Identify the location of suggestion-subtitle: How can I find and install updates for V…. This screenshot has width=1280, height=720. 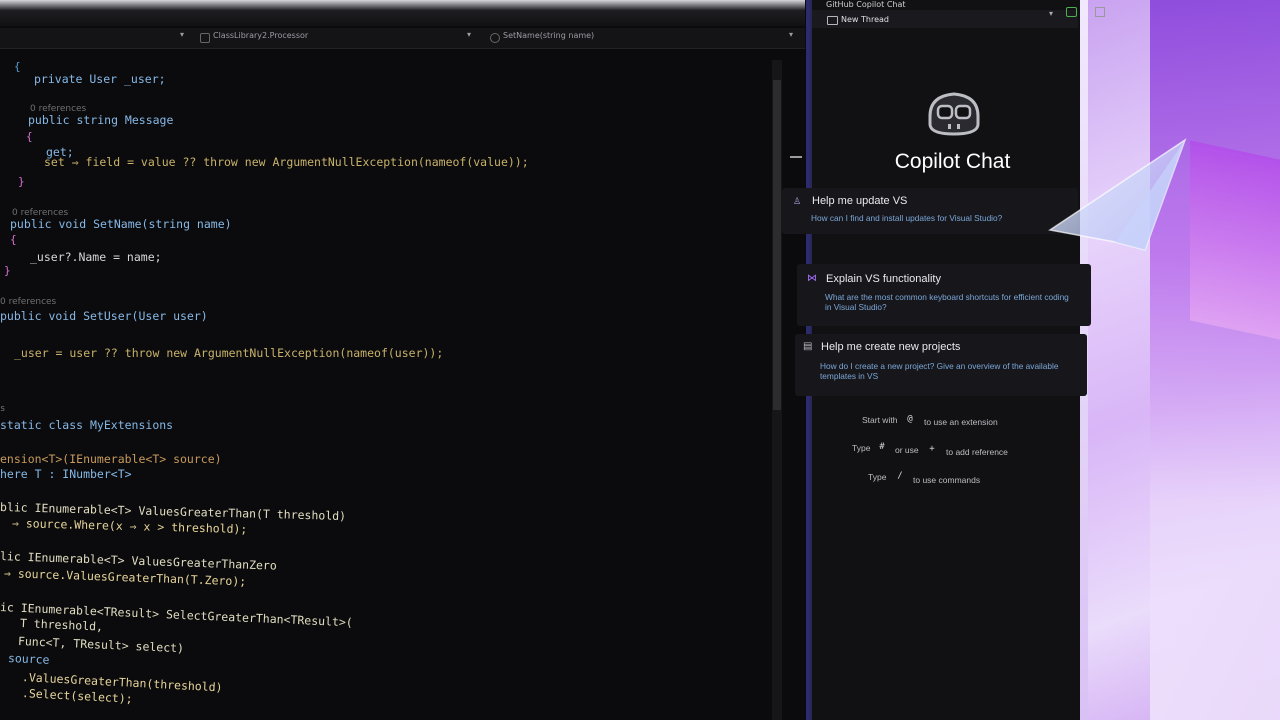
(907, 218).